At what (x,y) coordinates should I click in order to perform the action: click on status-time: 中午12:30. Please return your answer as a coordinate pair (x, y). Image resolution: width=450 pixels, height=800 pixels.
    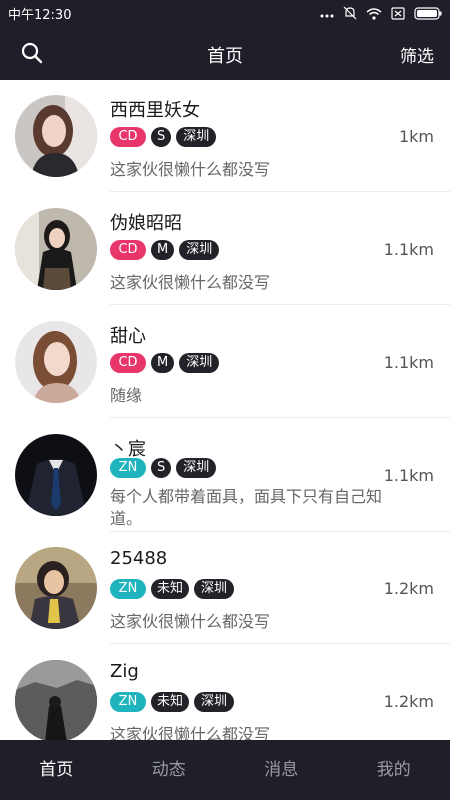
    Looking at the image, I should click on (40, 15).